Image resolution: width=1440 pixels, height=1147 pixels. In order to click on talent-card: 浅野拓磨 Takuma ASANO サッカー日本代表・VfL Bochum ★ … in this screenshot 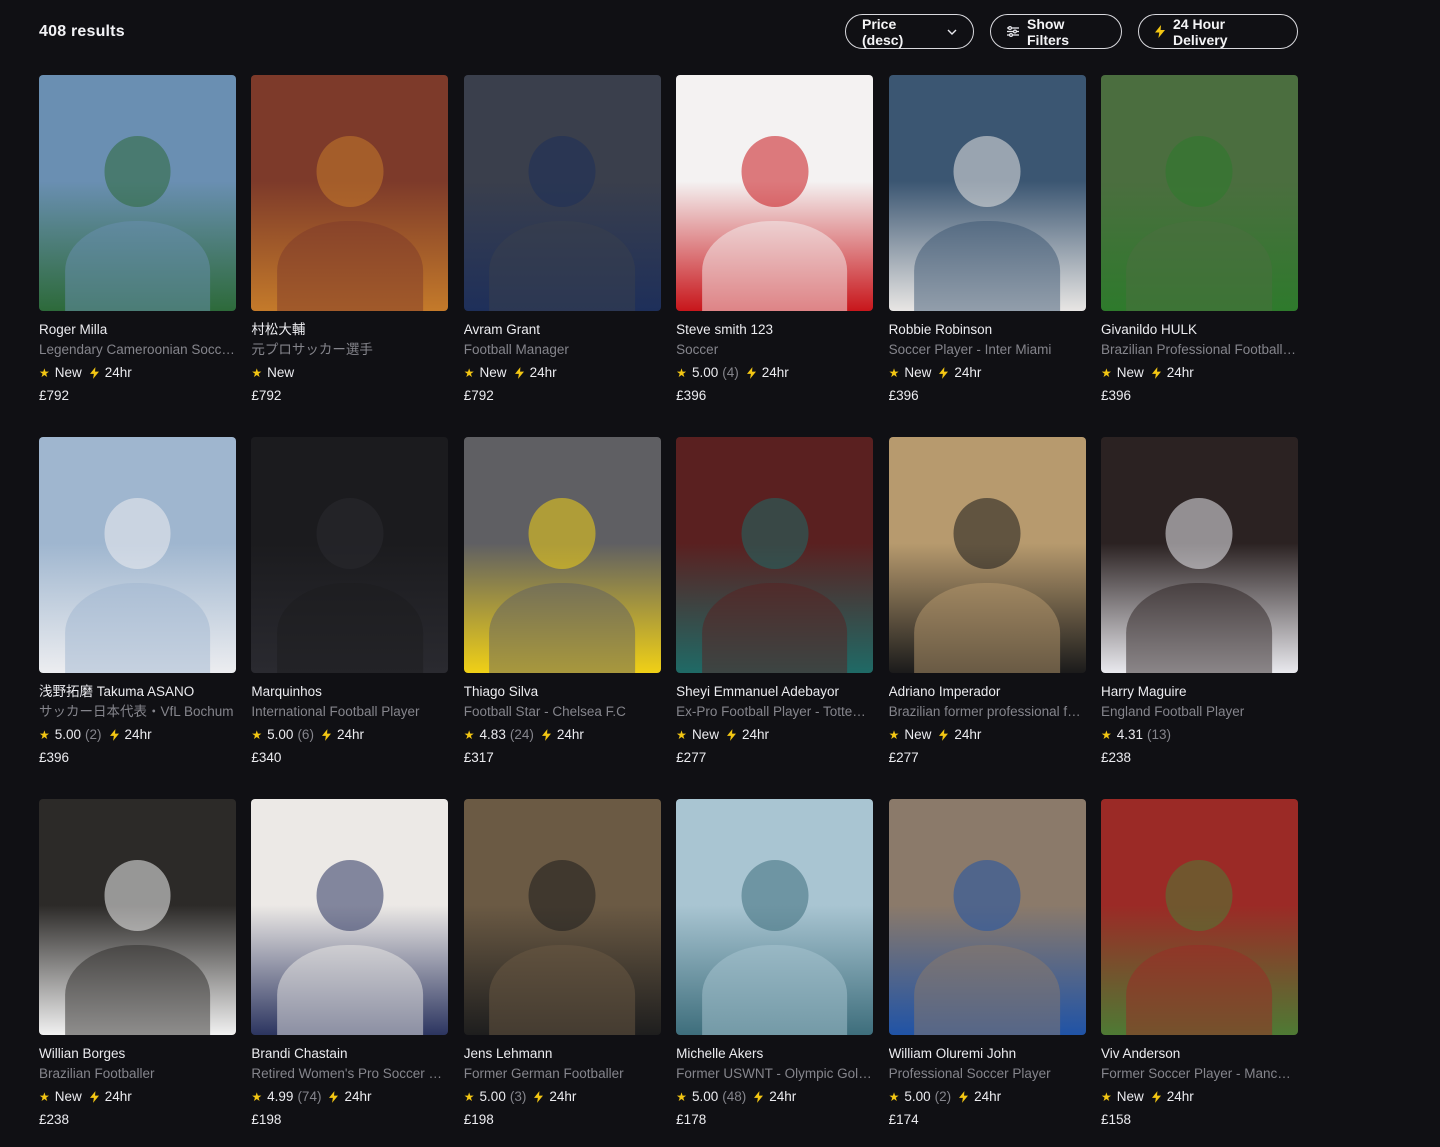, I will do `click(137, 601)`.